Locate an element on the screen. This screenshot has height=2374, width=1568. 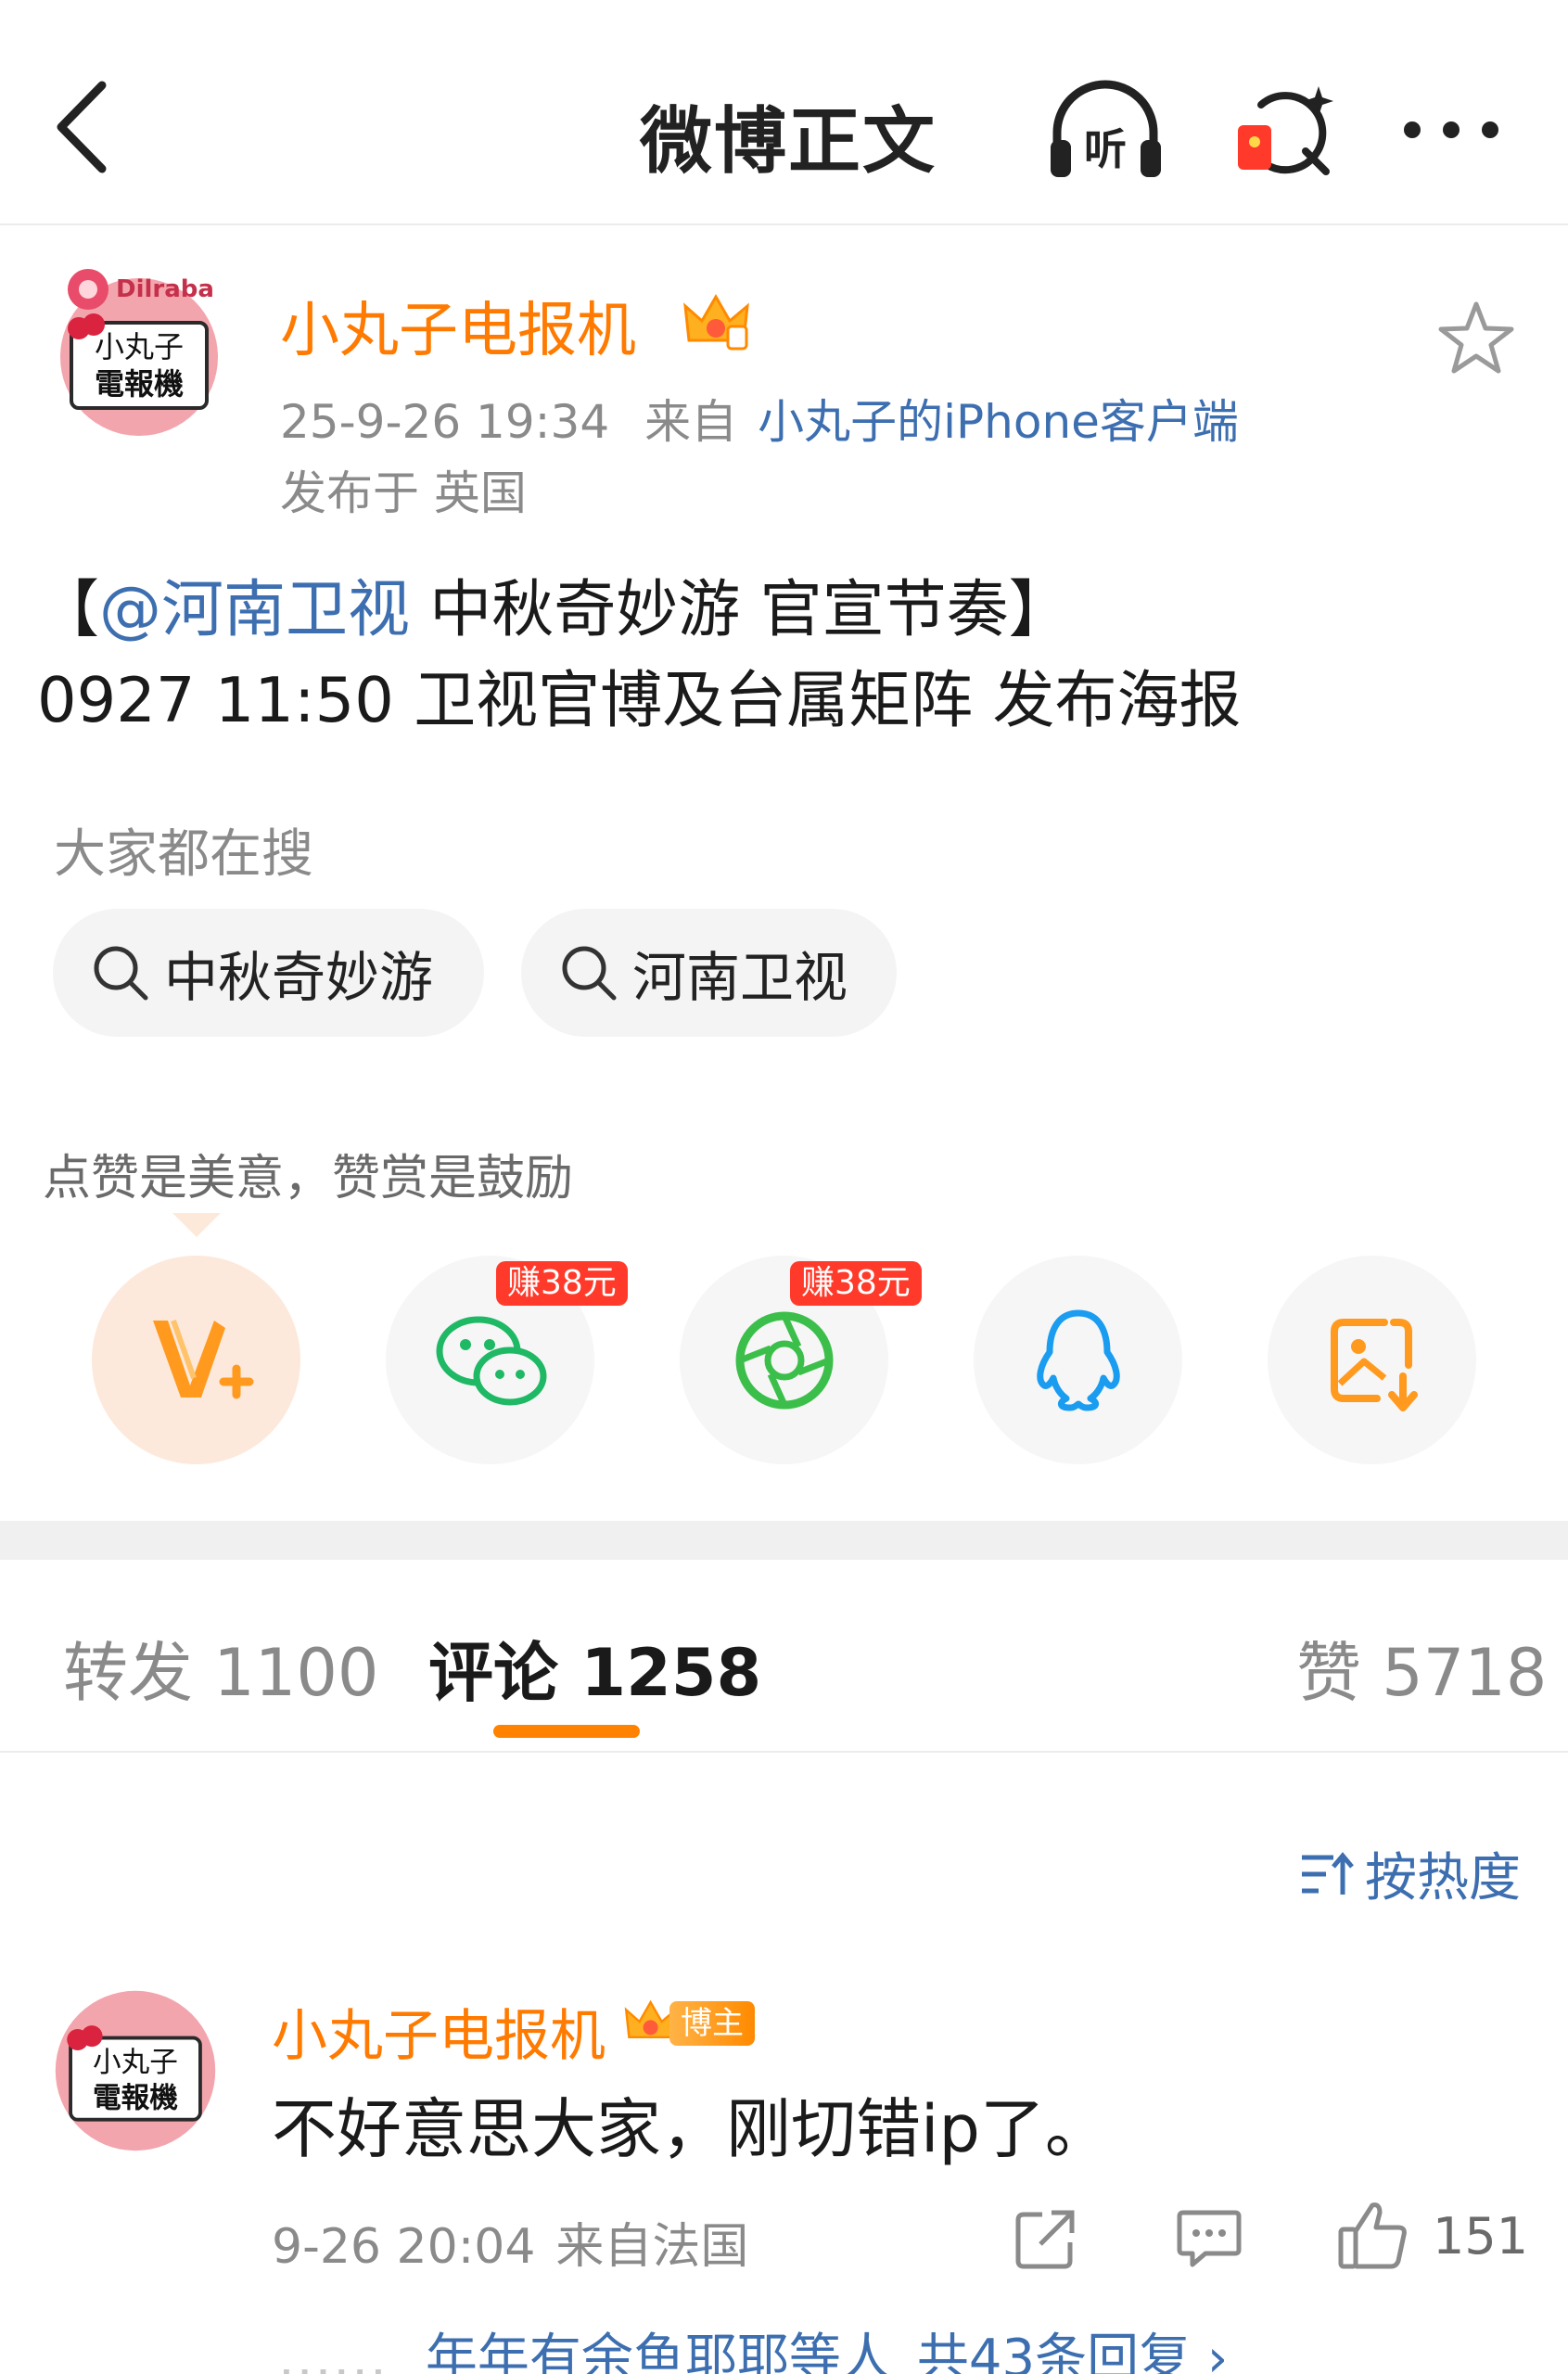
favorite-star-icon is located at coordinates (1476, 338).